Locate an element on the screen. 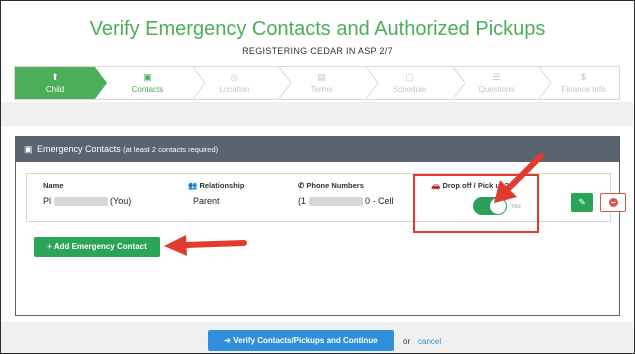 This screenshot has width=635, height=354. step-terms: ▤ Terms is located at coordinates (321, 83).